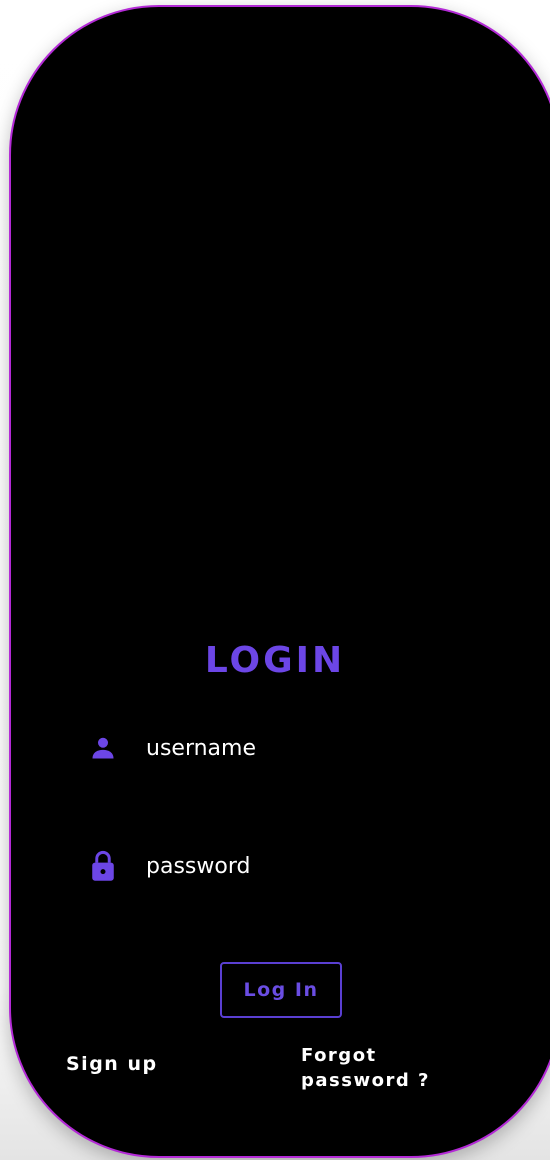 This screenshot has height=1160, width=550. I want to click on login-button: Log In, so click(281, 990).